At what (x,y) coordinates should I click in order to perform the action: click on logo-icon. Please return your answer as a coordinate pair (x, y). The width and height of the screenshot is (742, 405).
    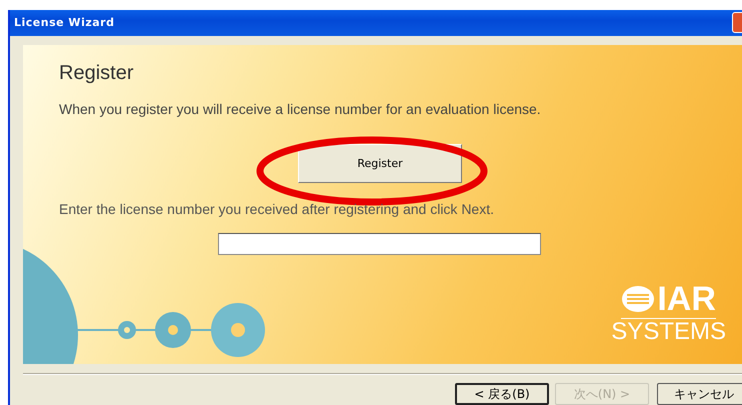
    Looking at the image, I should click on (638, 298).